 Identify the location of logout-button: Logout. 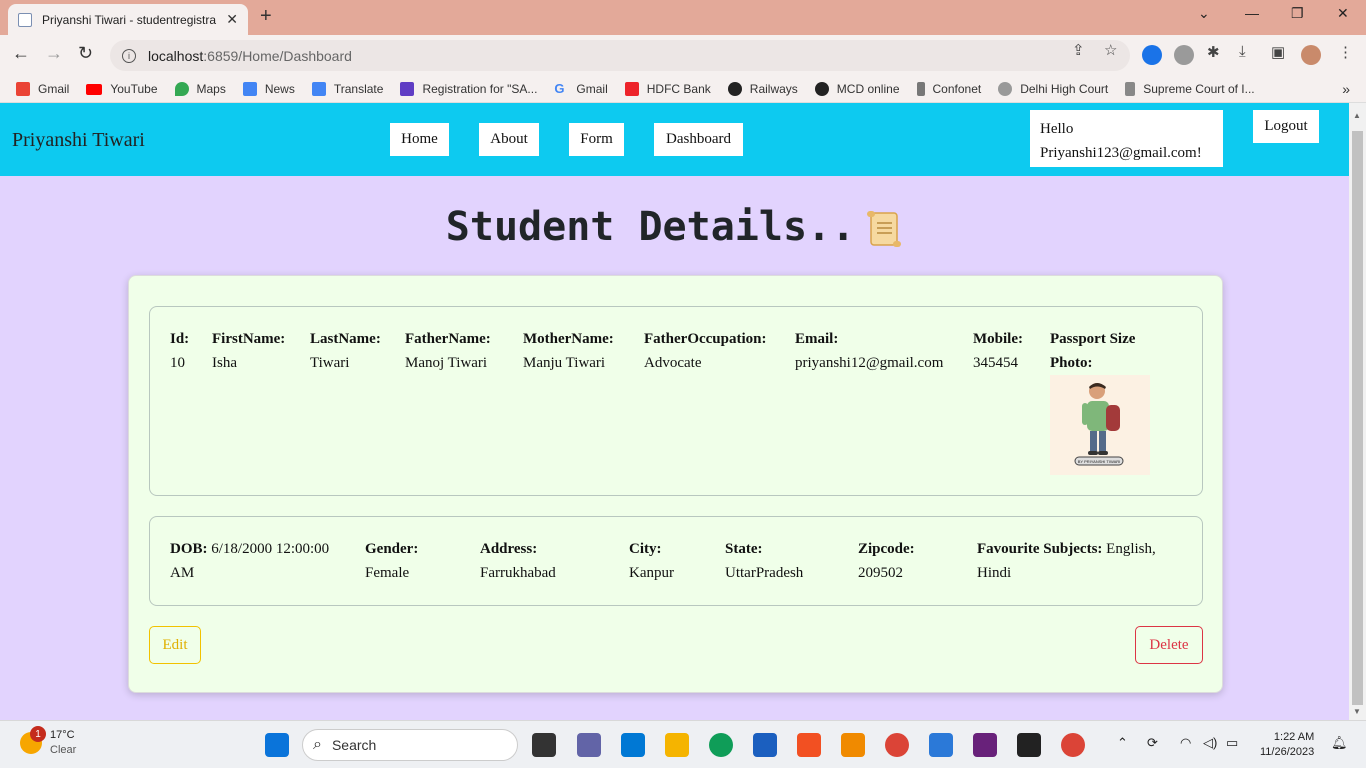
(1286, 126).